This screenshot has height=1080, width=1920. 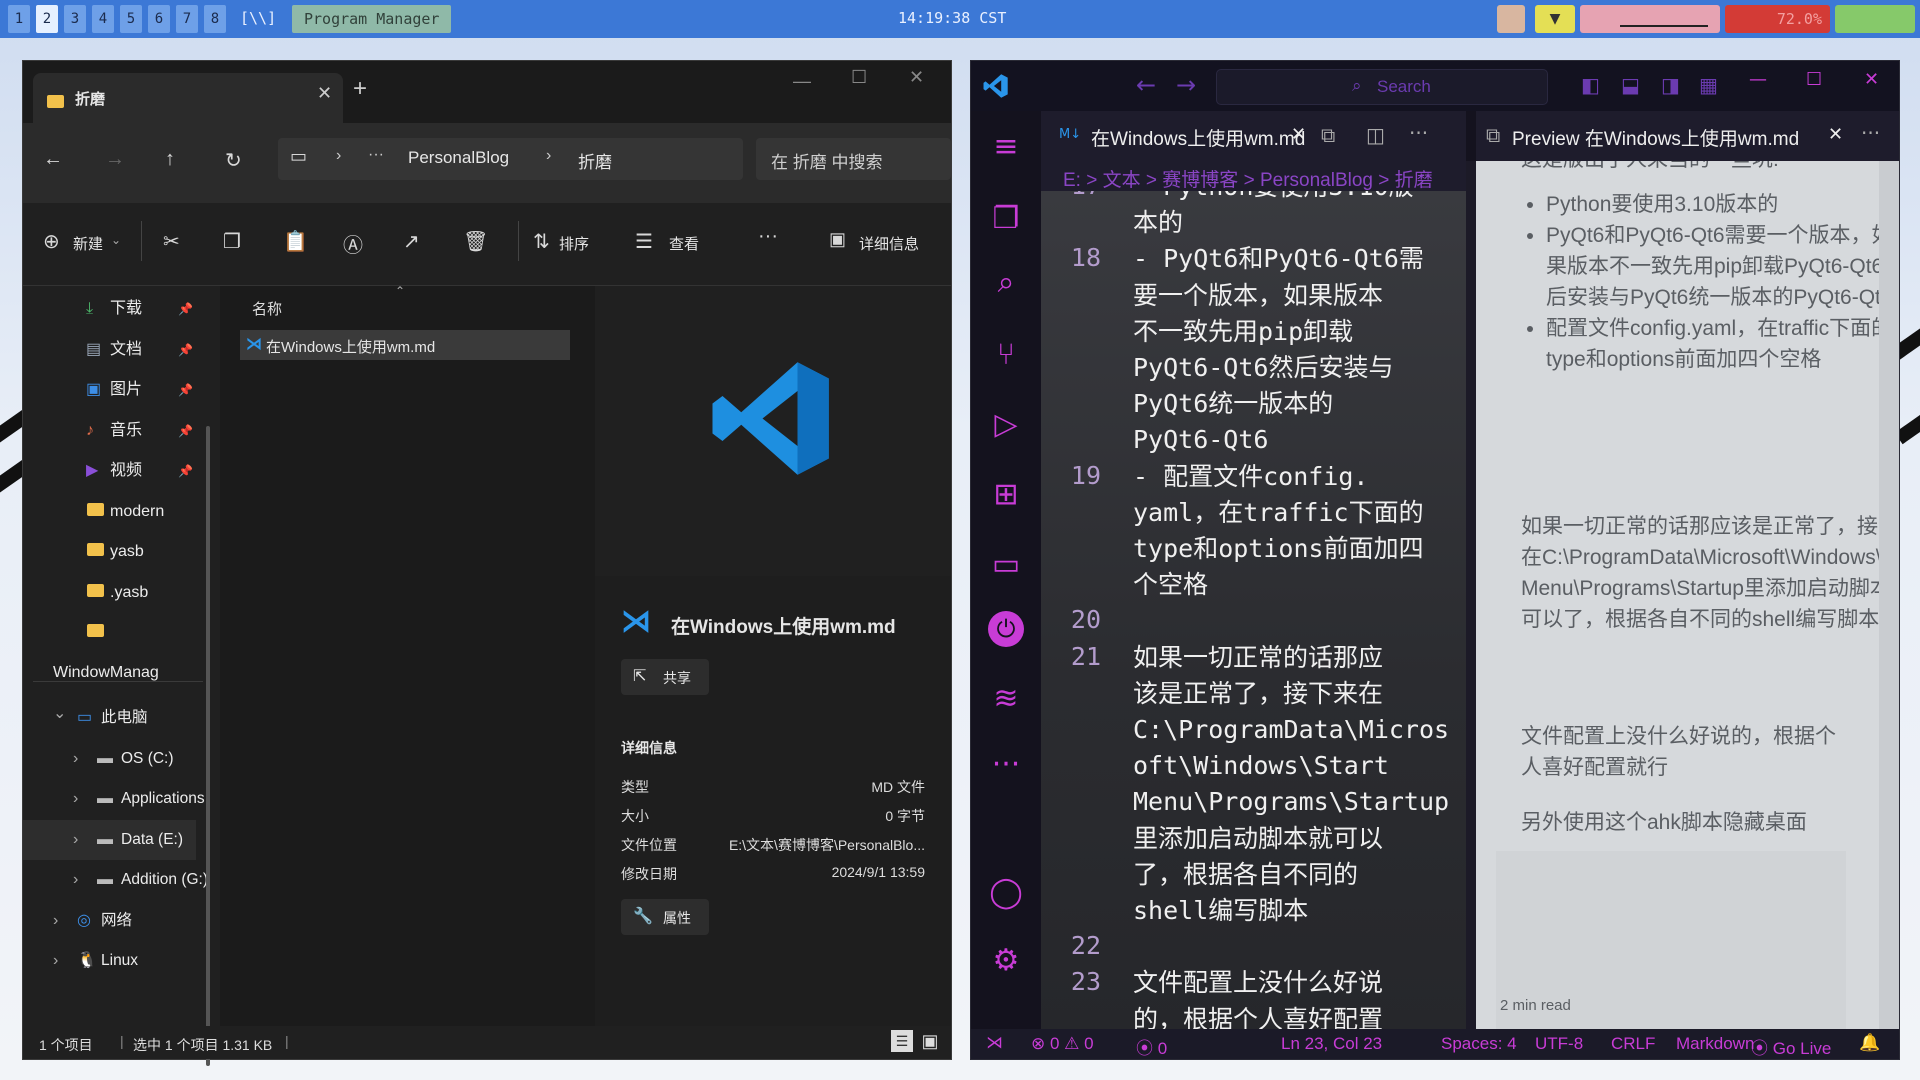 I want to click on power-icon: ⏻, so click(x=1006, y=629).